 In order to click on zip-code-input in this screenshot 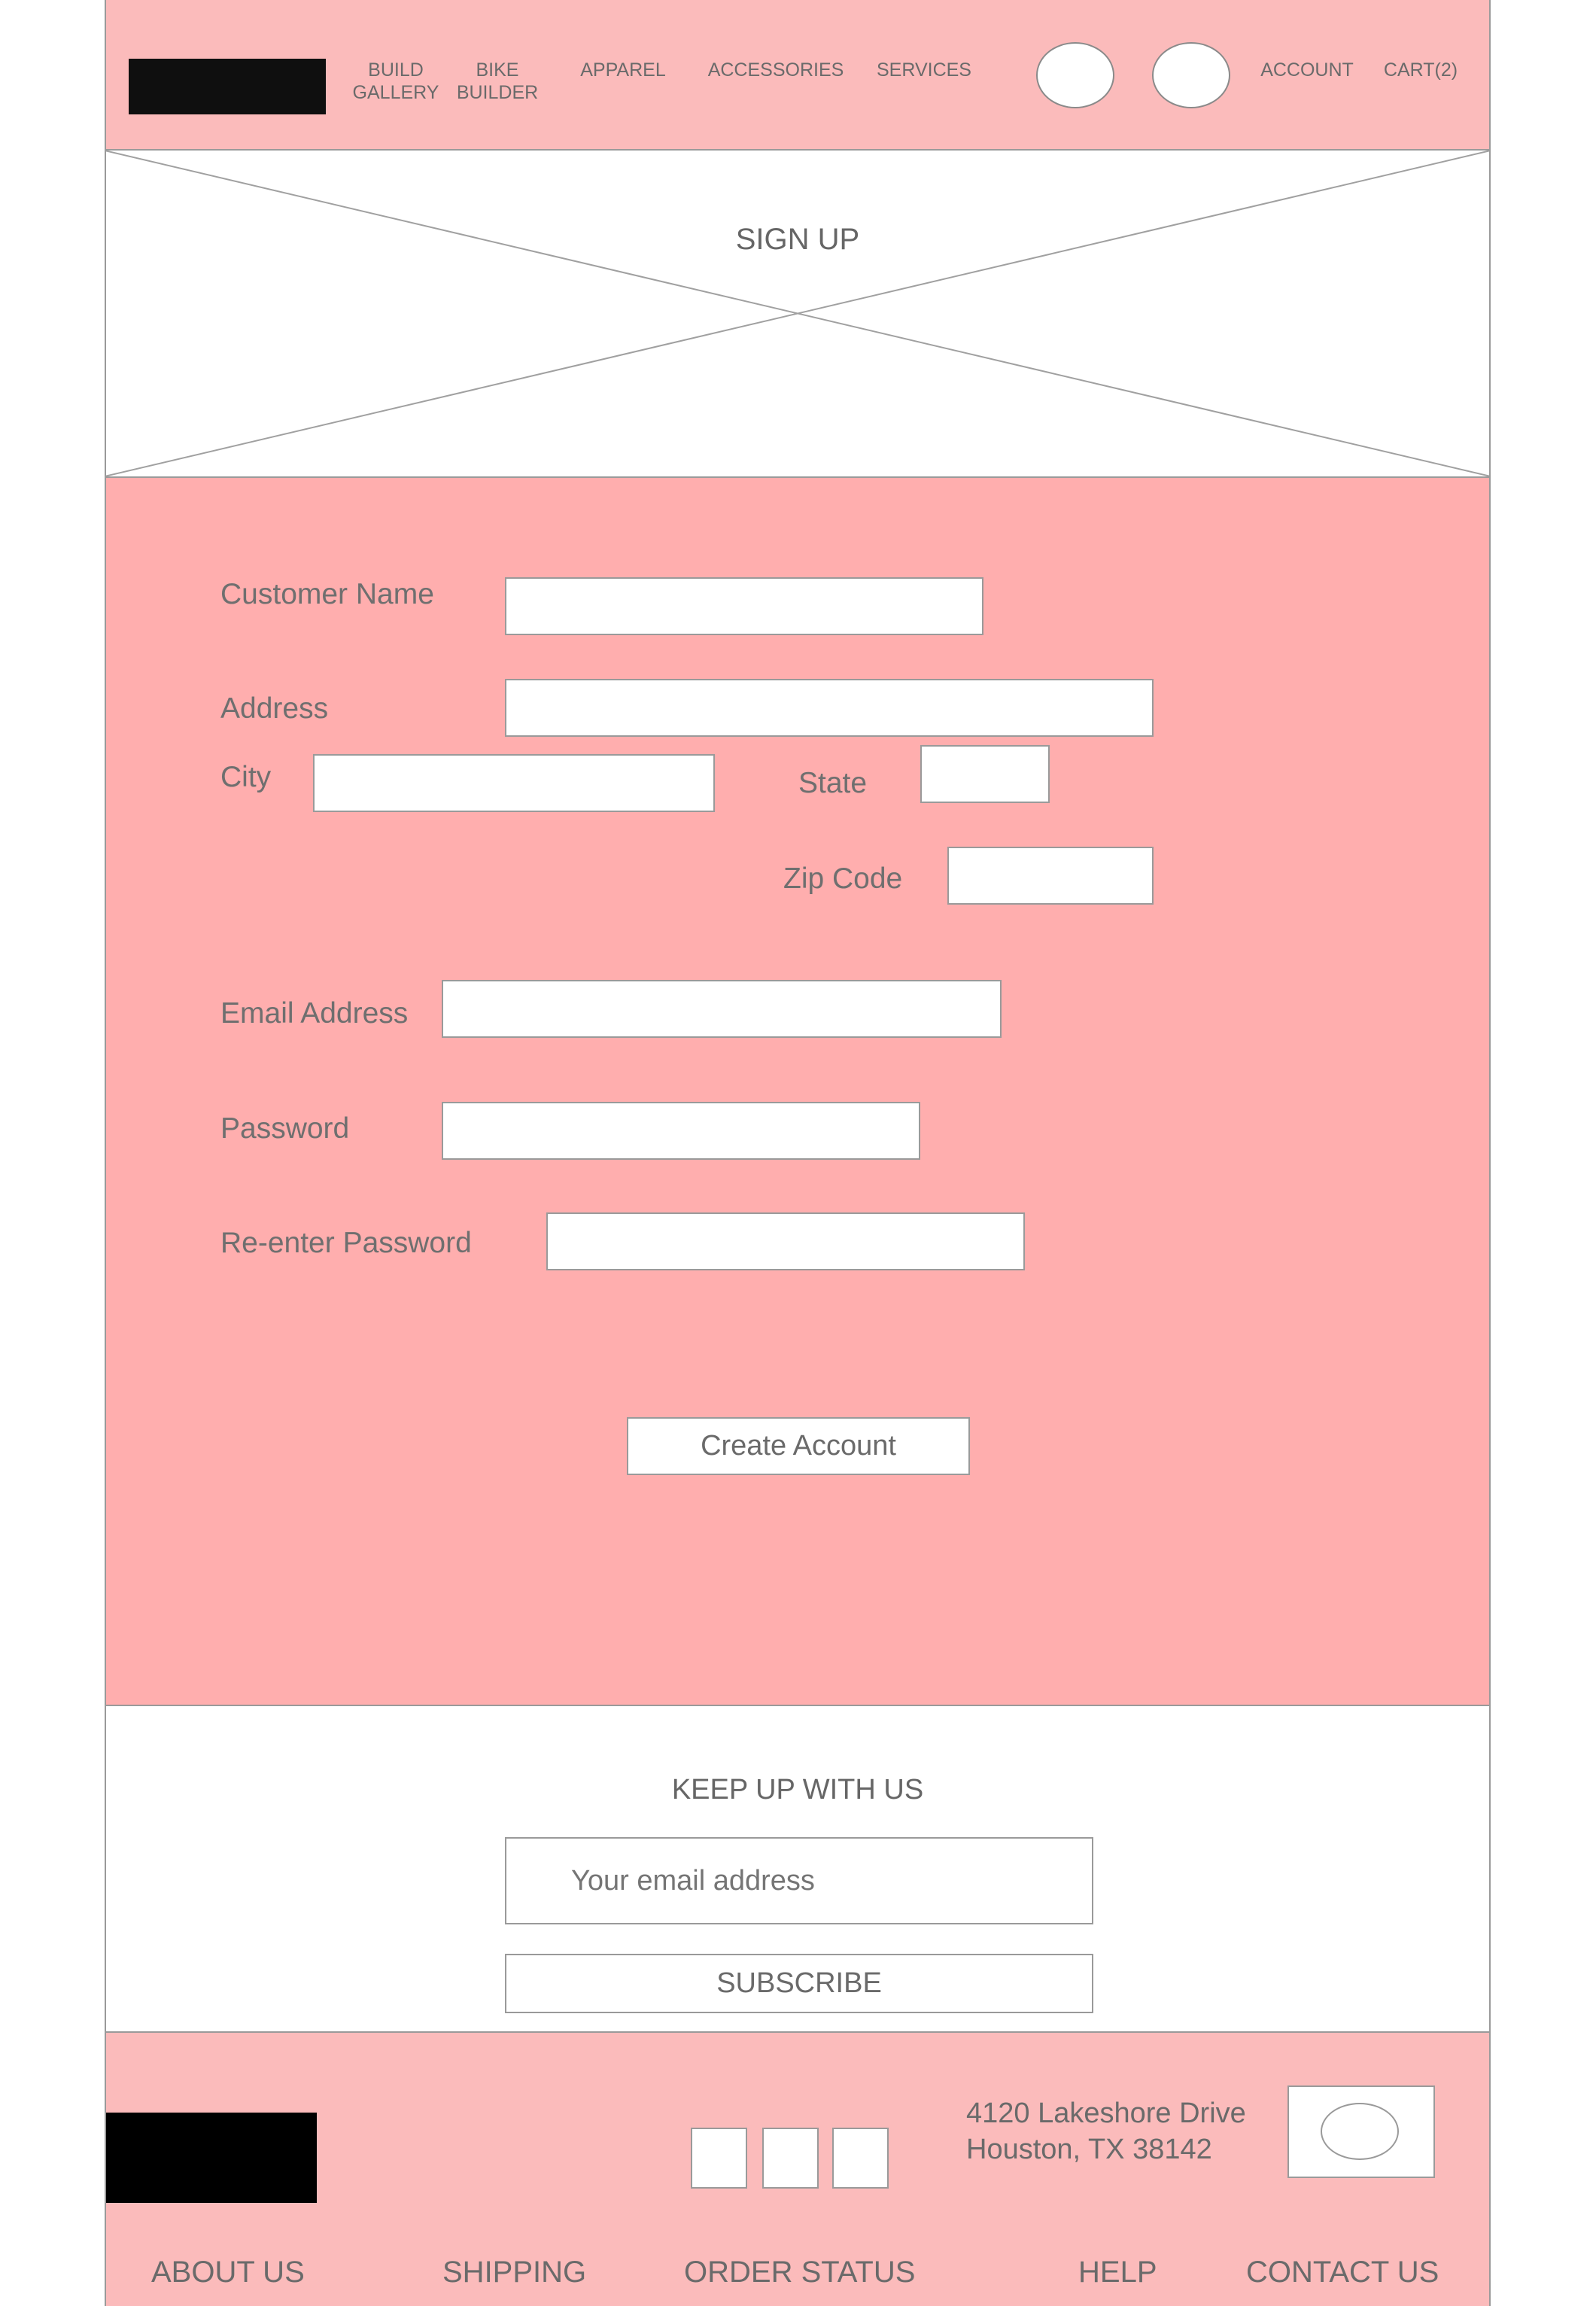, I will do `click(1050, 876)`.